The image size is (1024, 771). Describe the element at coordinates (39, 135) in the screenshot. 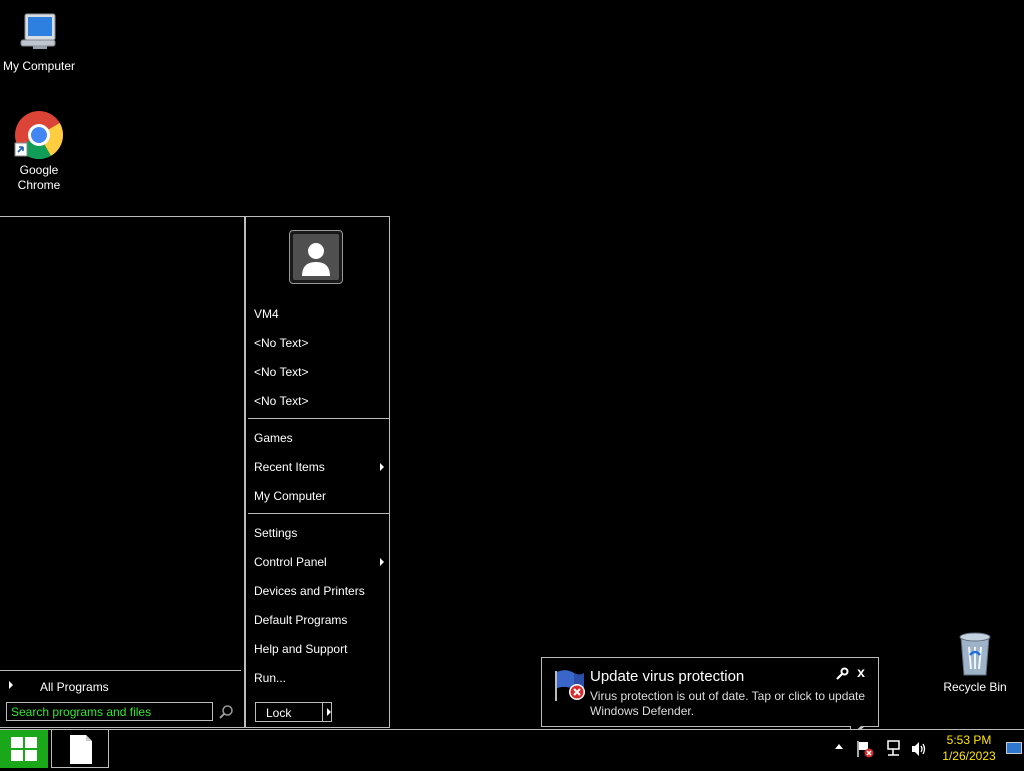

I see `chrome-icon` at that location.